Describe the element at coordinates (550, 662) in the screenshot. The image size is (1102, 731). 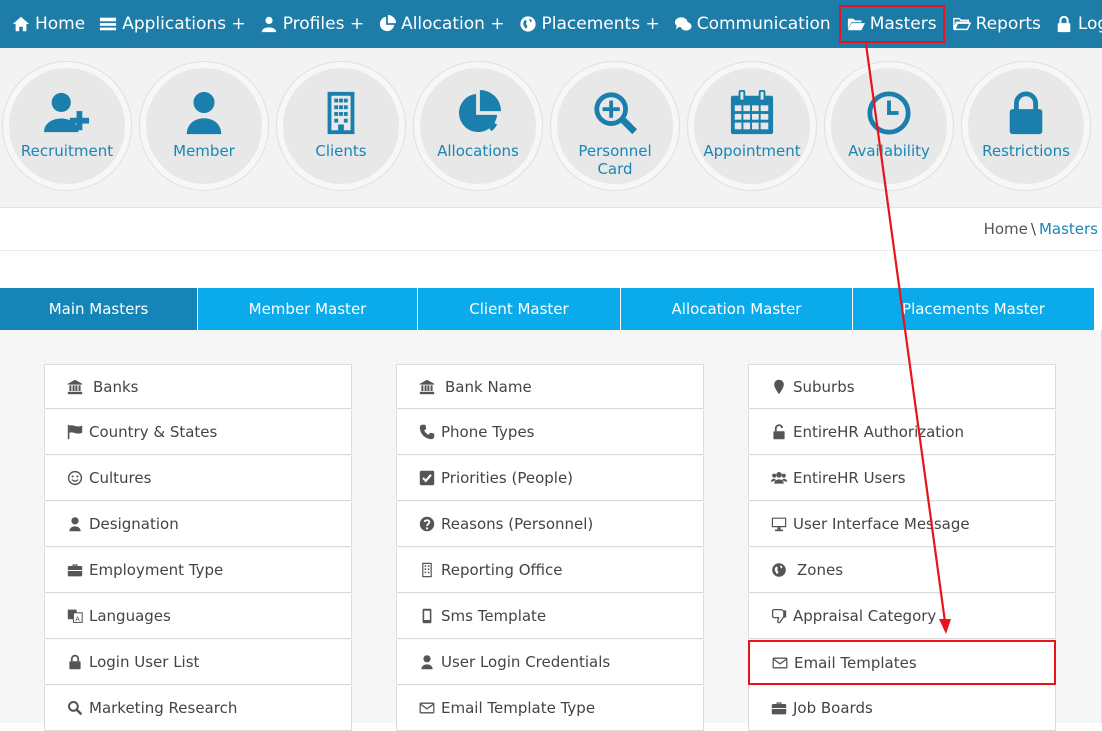
I see `master-user-login-credentials: User Login Credentials` at that location.